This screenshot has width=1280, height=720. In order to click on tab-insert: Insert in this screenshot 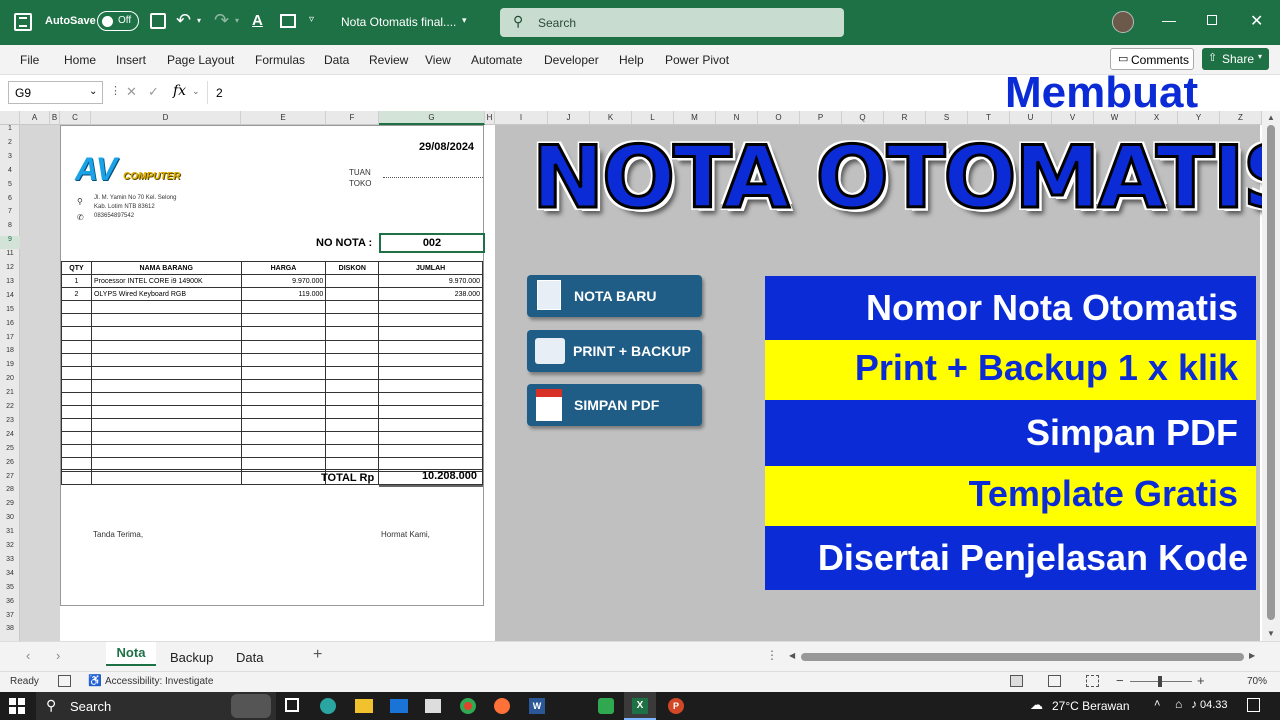, I will do `click(131, 60)`.